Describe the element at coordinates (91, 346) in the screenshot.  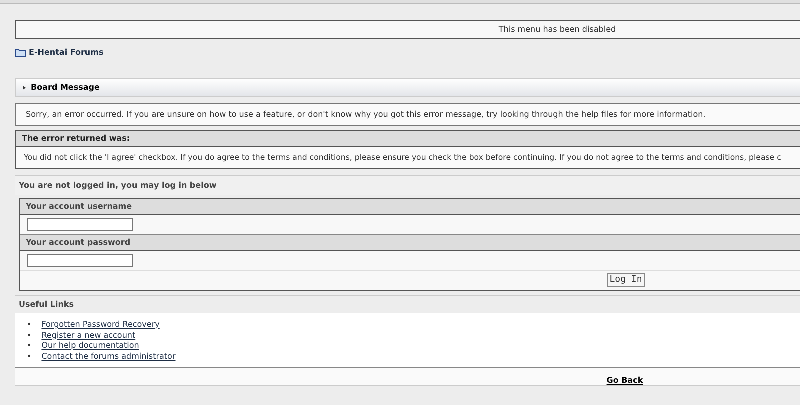
I see `help-link: Our help documentation` at that location.